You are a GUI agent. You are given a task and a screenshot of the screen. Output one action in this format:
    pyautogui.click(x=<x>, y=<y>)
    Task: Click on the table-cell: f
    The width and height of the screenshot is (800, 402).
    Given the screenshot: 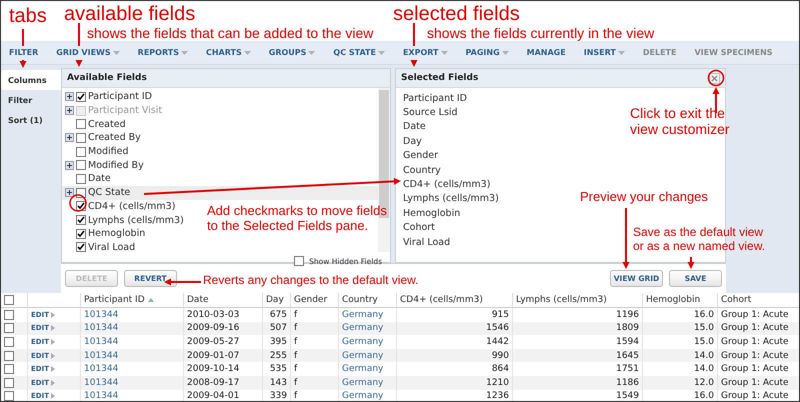 What is the action you would take?
    pyautogui.click(x=296, y=369)
    